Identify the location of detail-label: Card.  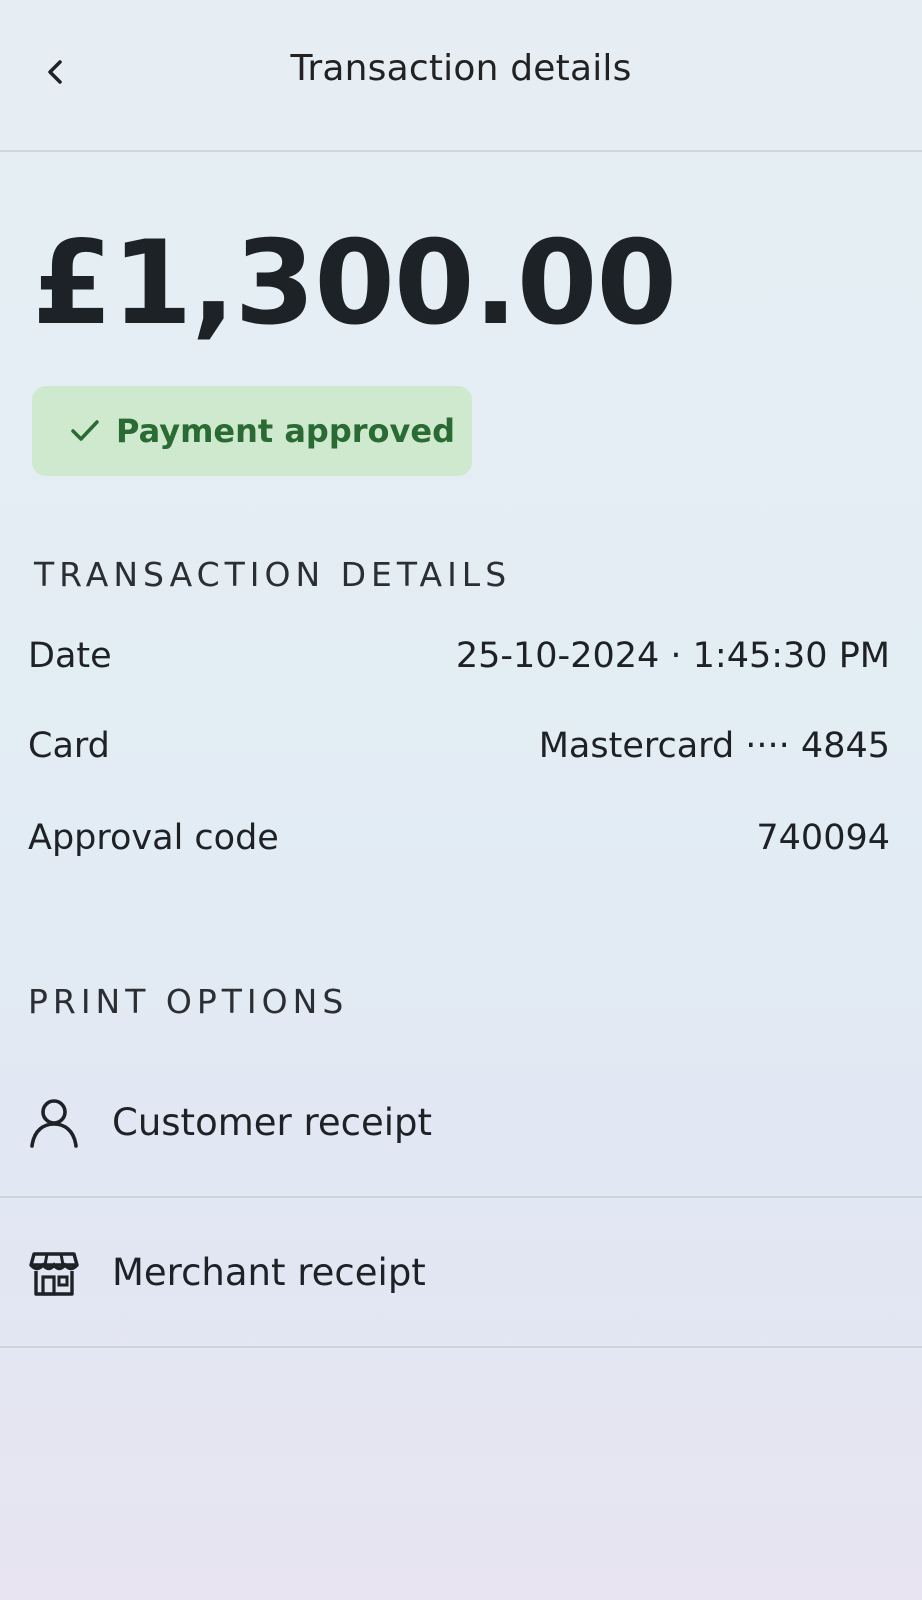
(69, 746).